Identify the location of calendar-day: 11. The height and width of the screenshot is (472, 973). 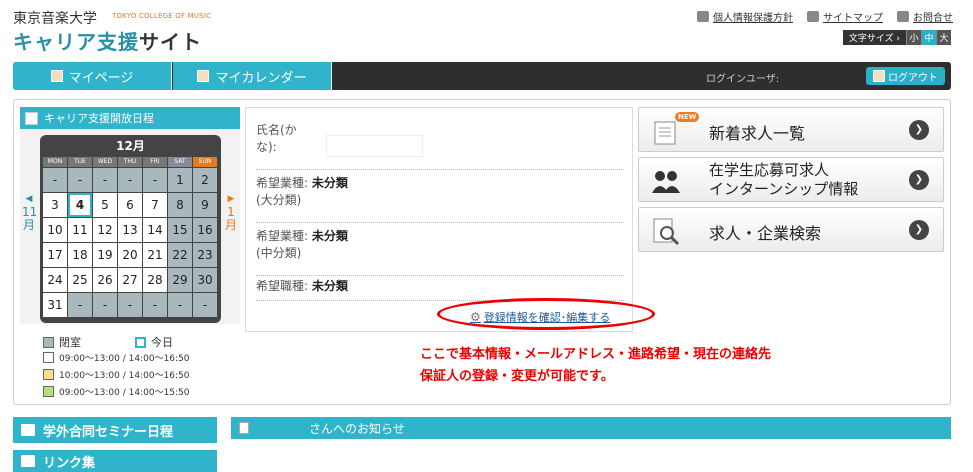
(80, 230).